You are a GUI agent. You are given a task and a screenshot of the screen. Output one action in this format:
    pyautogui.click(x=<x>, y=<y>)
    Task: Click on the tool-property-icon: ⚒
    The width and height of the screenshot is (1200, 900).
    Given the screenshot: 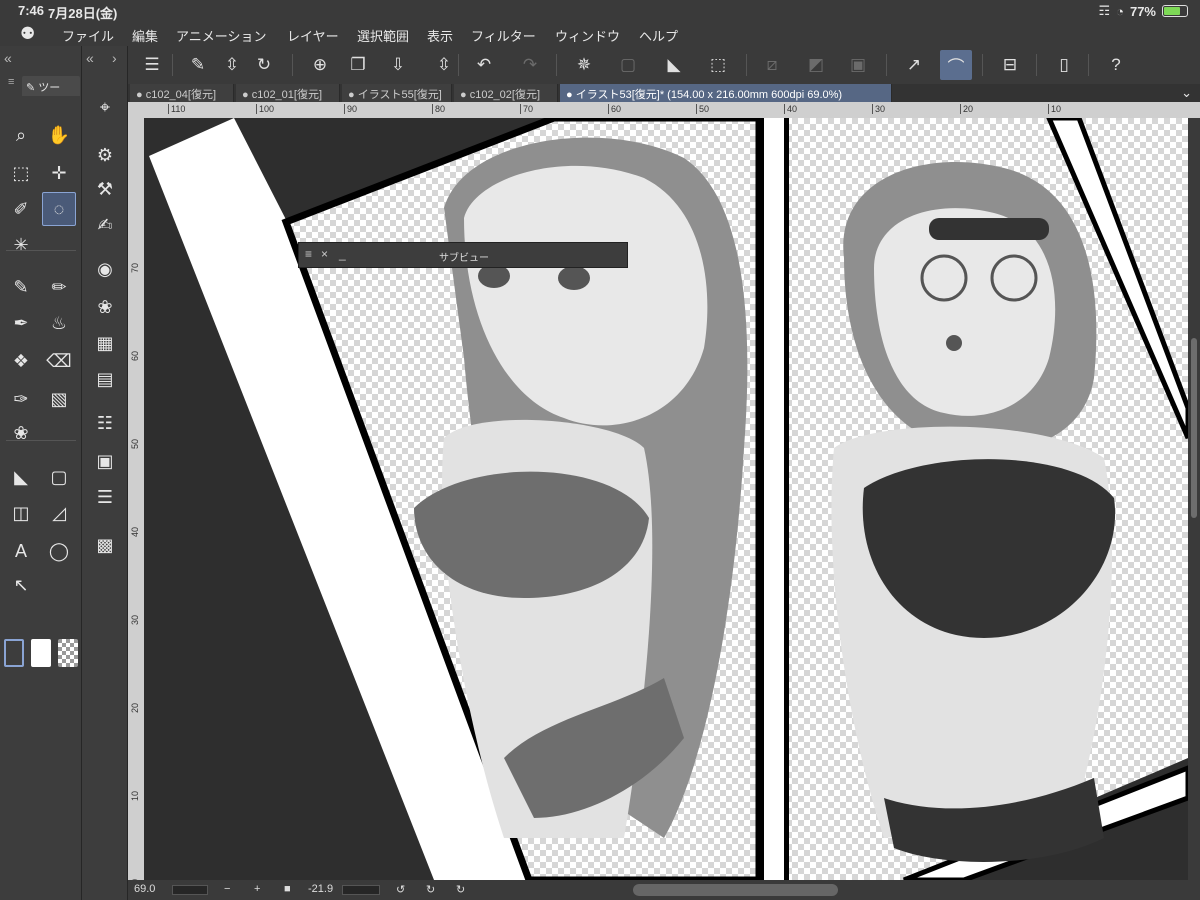 What is the action you would take?
    pyautogui.click(x=105, y=189)
    